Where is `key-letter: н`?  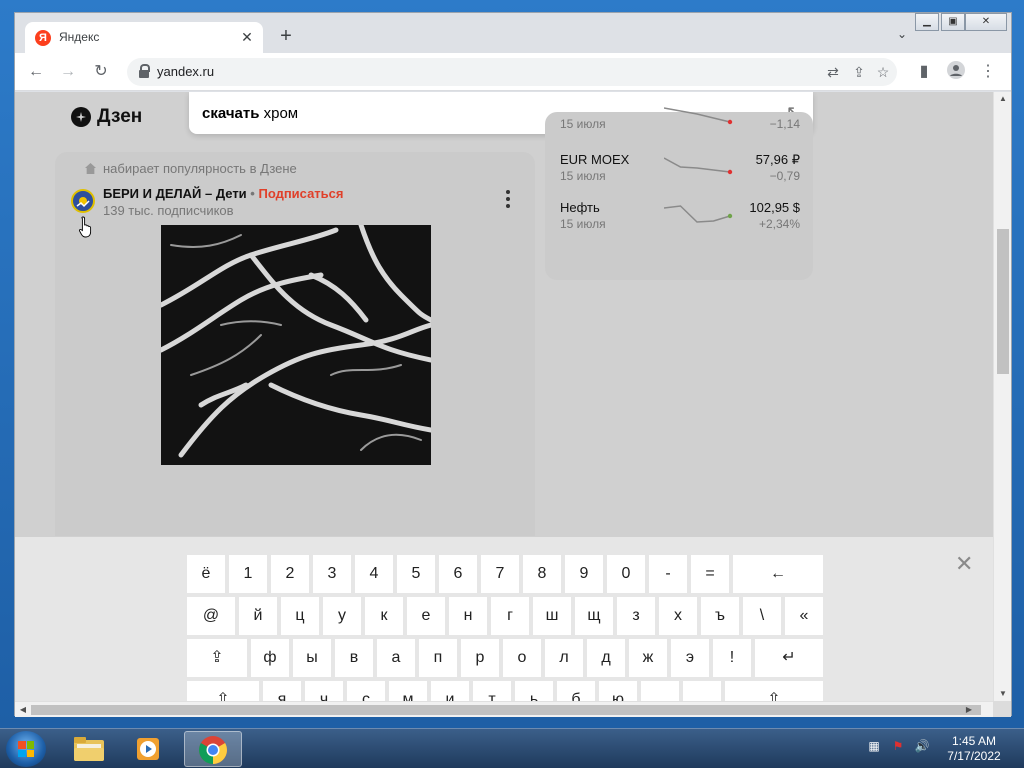 key-letter: н is located at coordinates (468, 616).